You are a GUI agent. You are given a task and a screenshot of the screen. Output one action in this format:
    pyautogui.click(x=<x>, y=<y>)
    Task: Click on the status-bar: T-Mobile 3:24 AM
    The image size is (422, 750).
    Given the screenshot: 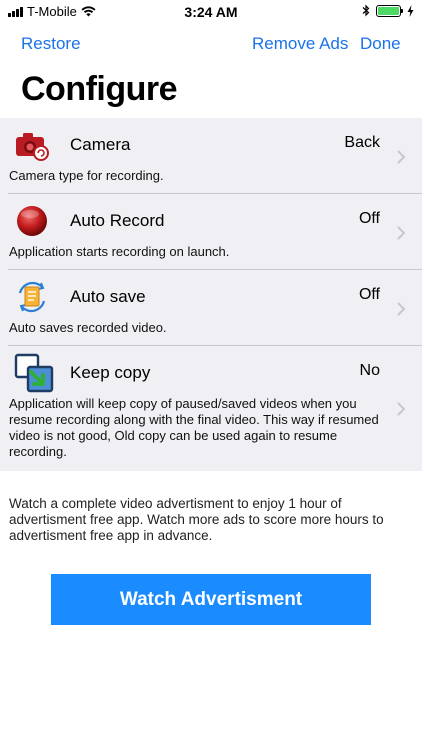 What is the action you would take?
    pyautogui.click(x=211, y=12)
    